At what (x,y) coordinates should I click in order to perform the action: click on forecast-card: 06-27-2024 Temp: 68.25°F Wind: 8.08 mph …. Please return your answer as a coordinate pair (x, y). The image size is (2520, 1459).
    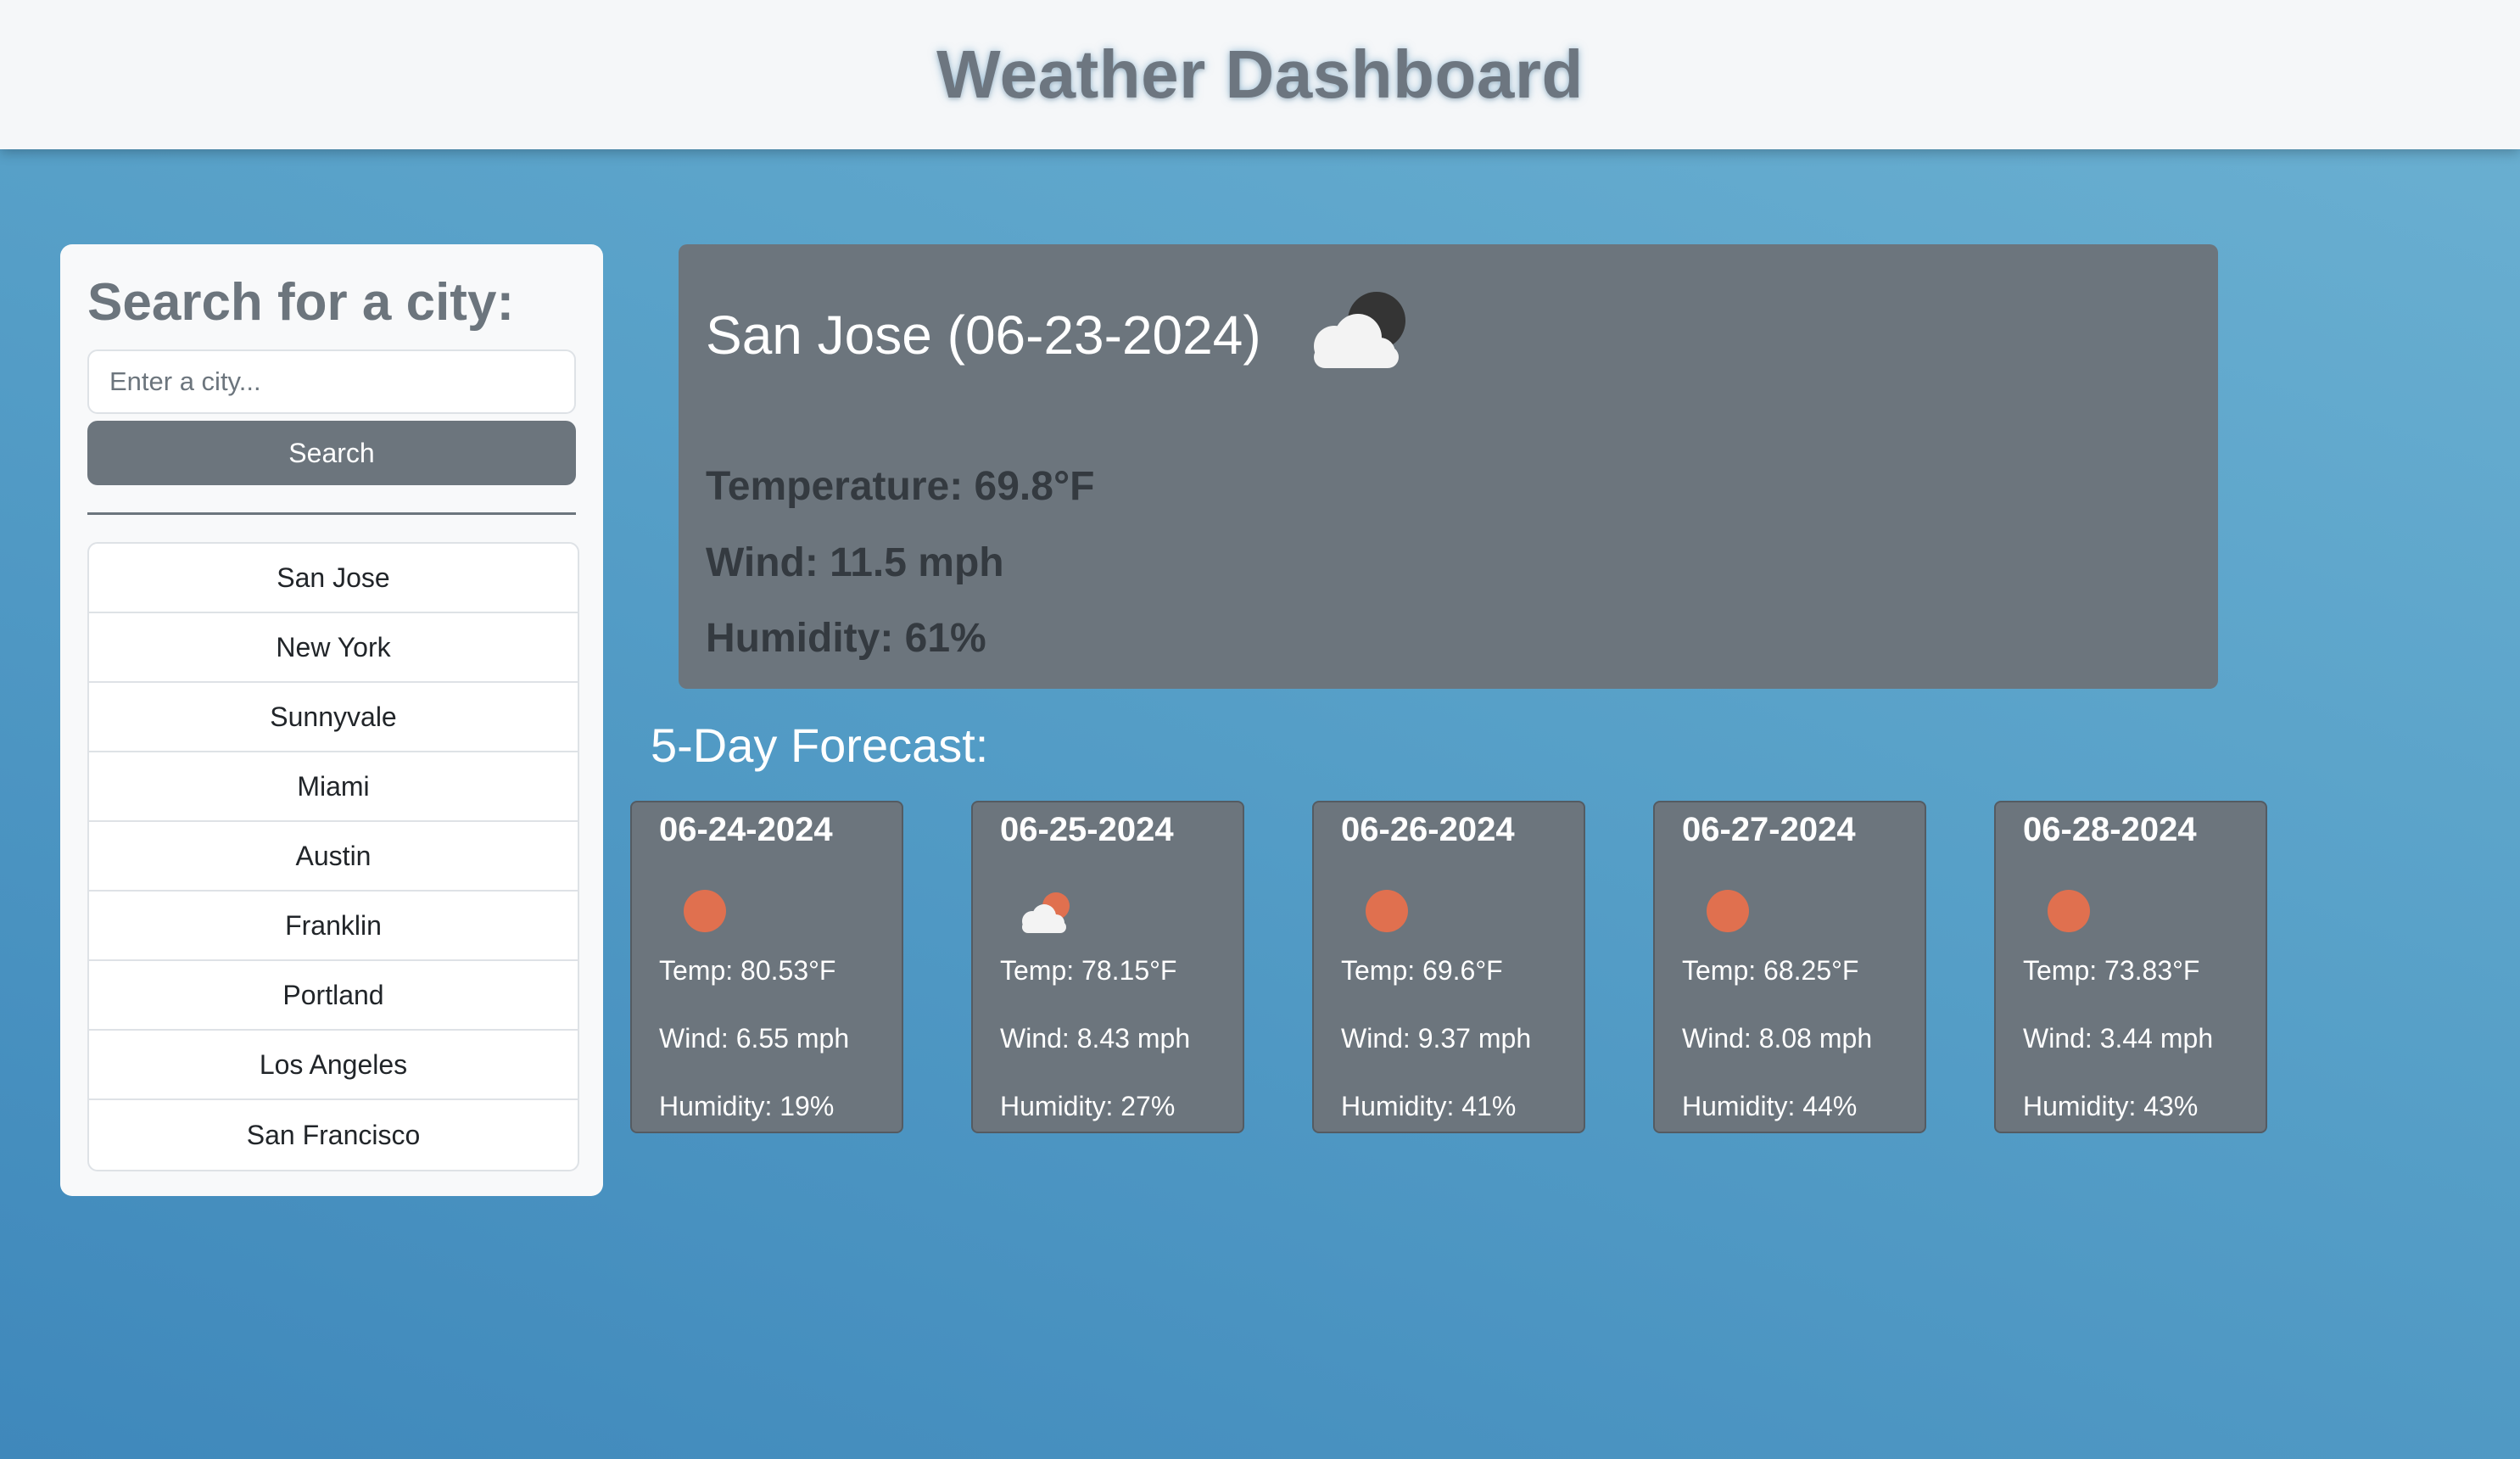
    Looking at the image, I should click on (1790, 967).